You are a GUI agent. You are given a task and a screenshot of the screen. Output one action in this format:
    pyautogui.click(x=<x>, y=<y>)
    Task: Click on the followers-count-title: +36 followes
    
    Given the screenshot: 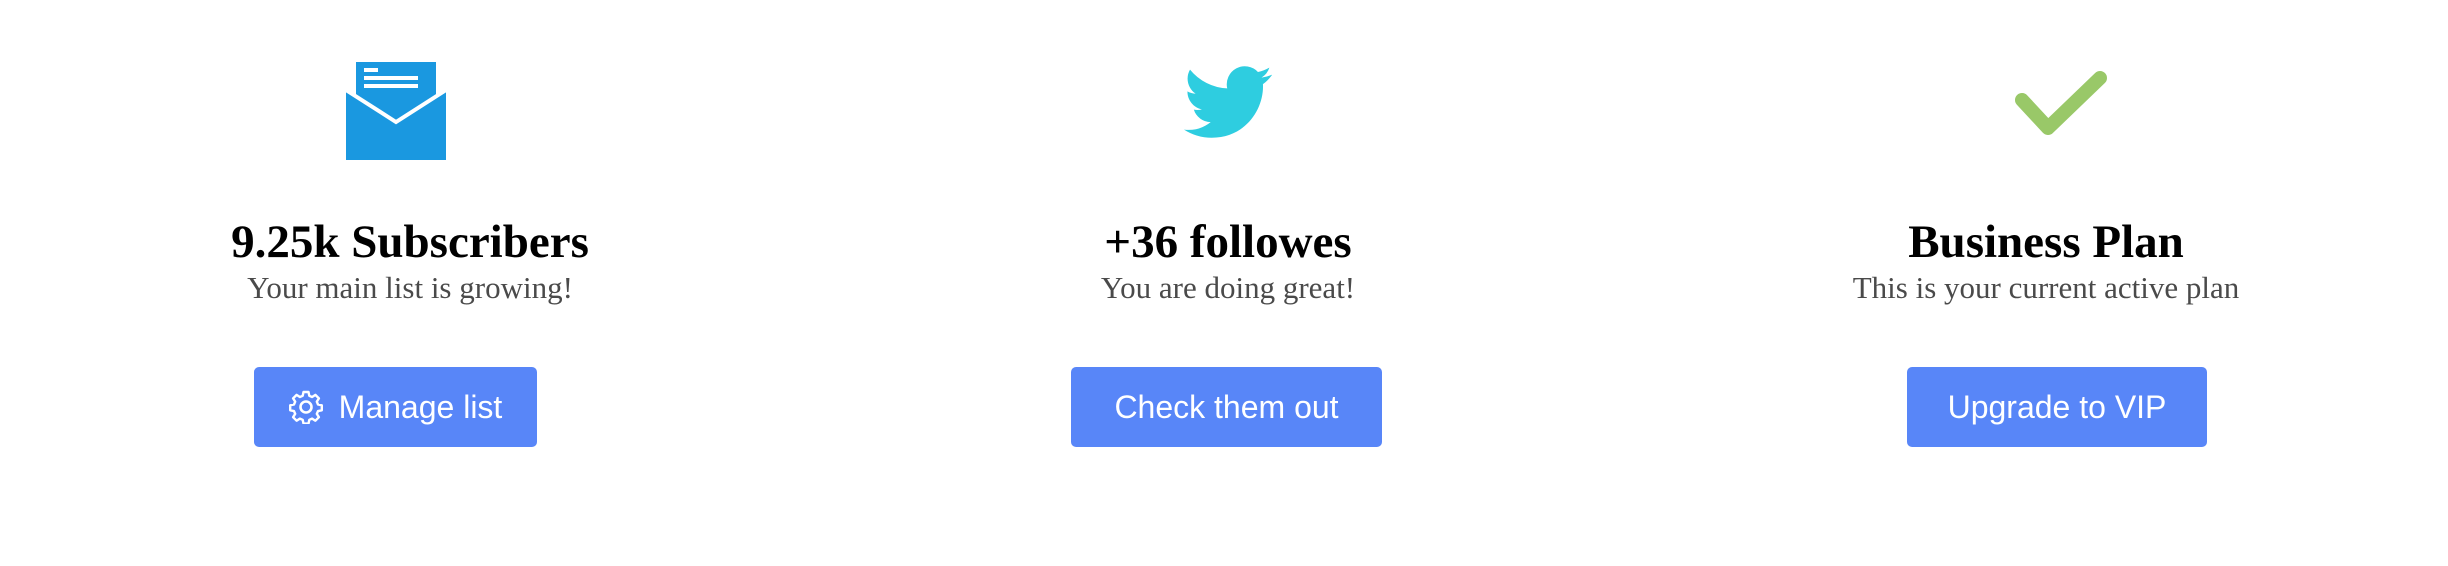 What is the action you would take?
    pyautogui.click(x=1228, y=242)
    